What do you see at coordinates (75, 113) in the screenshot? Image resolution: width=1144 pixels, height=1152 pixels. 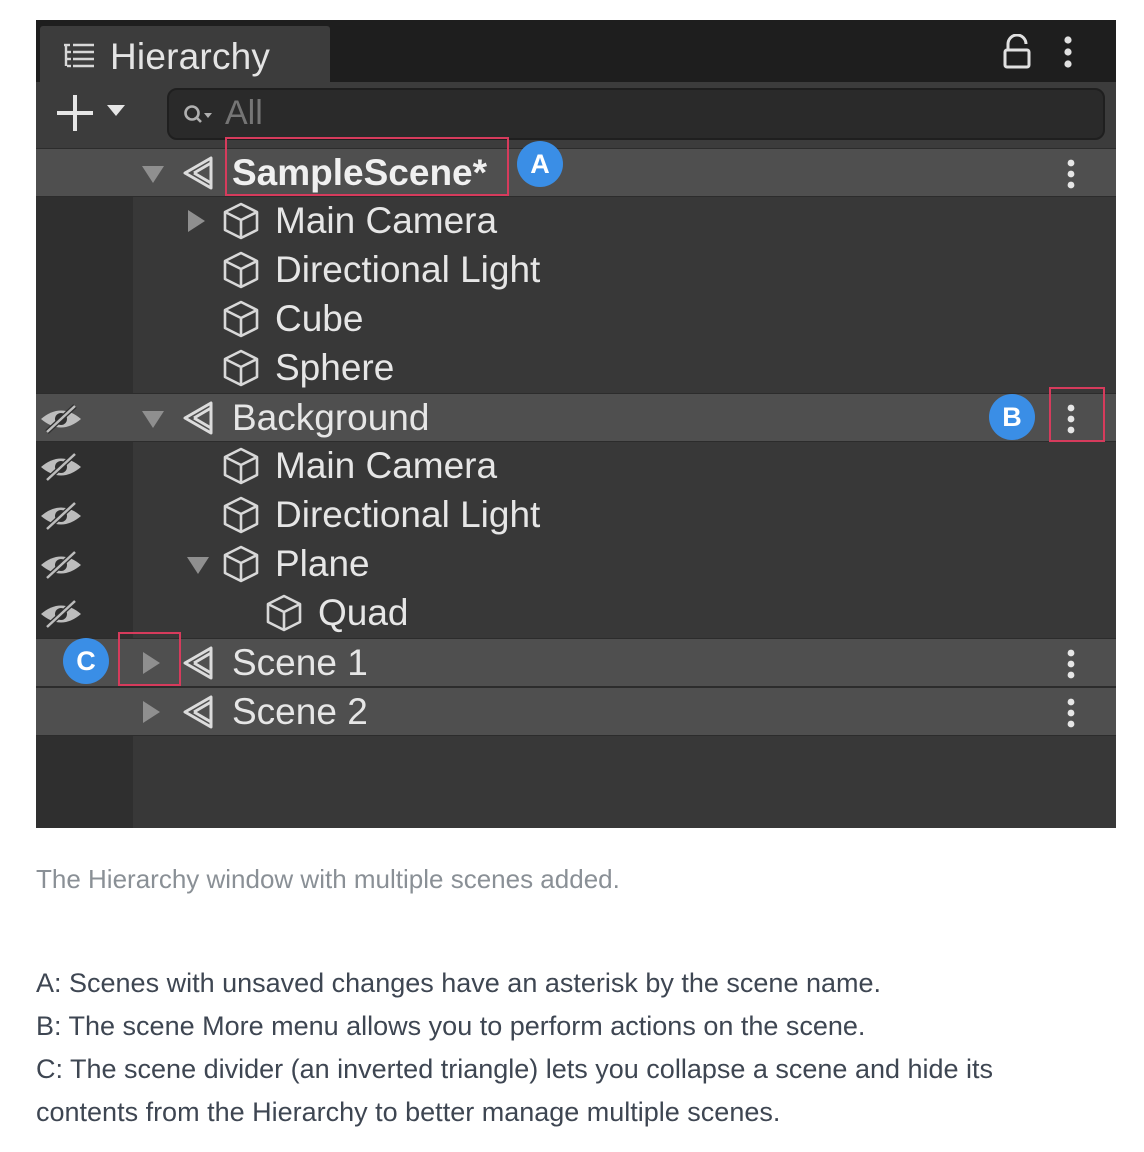 I see `create-plus-icon` at bounding box center [75, 113].